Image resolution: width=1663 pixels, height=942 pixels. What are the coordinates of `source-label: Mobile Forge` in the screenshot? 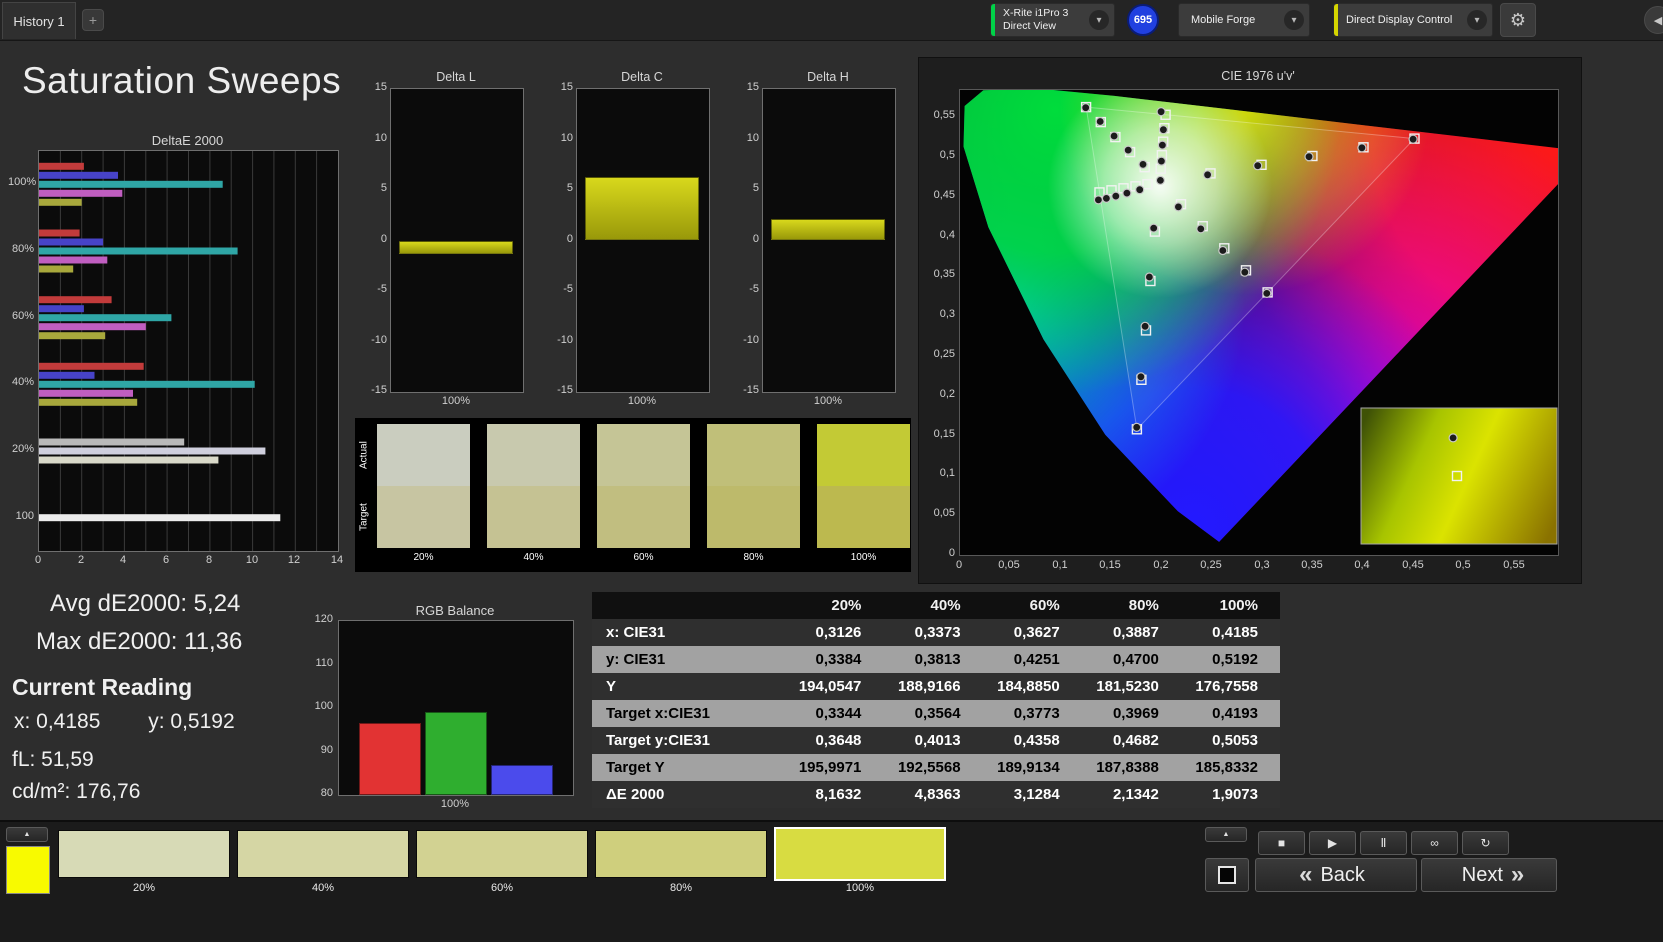 It's located at (1223, 20).